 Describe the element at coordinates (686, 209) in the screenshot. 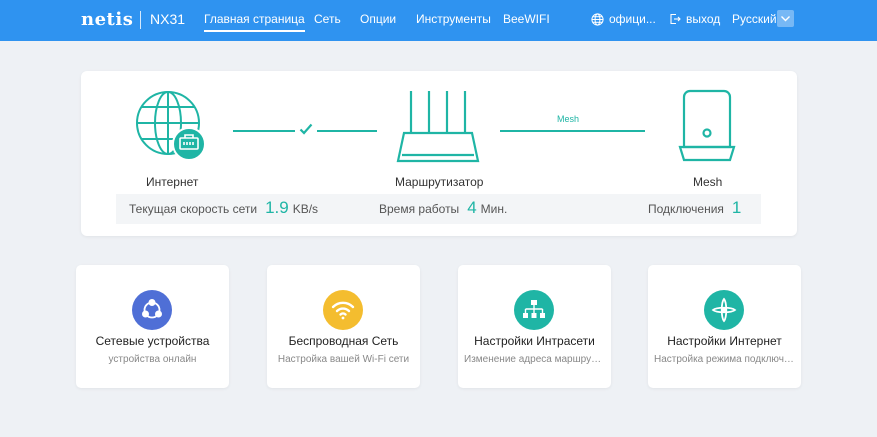

I see `connections-label: Подключения` at that location.